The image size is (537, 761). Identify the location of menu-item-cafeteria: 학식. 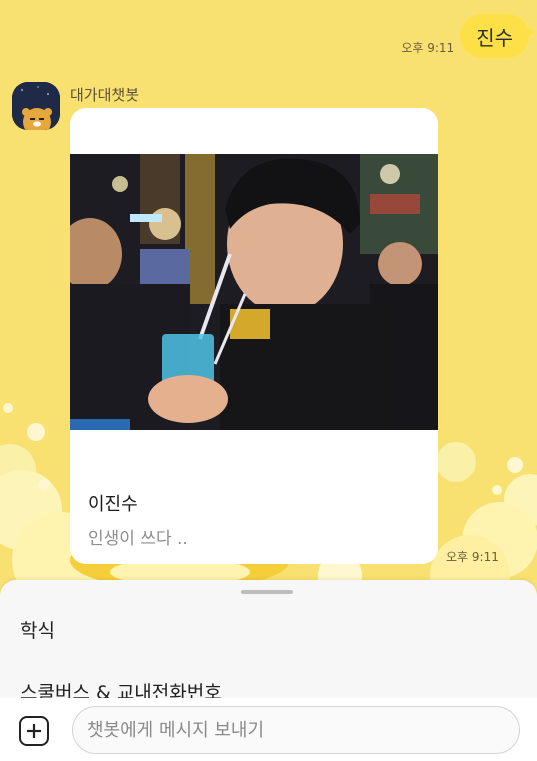
(37, 629).